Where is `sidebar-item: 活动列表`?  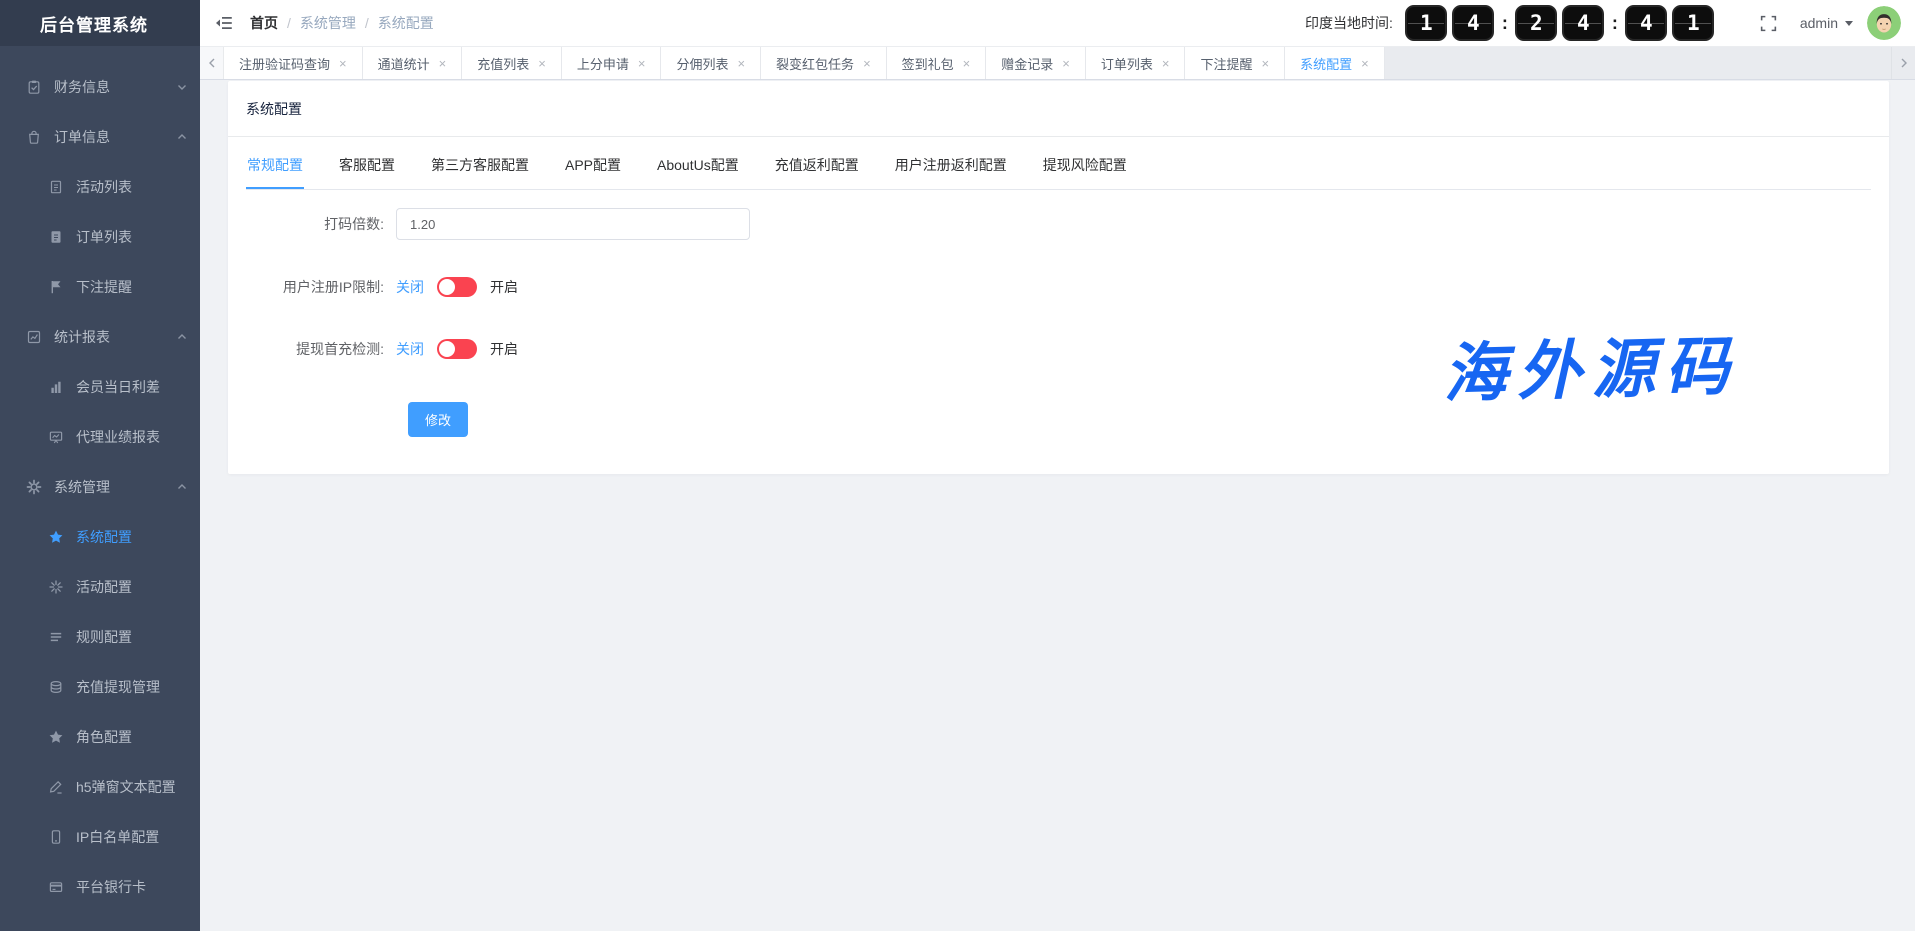 sidebar-item: 活动列表 is located at coordinates (100, 187).